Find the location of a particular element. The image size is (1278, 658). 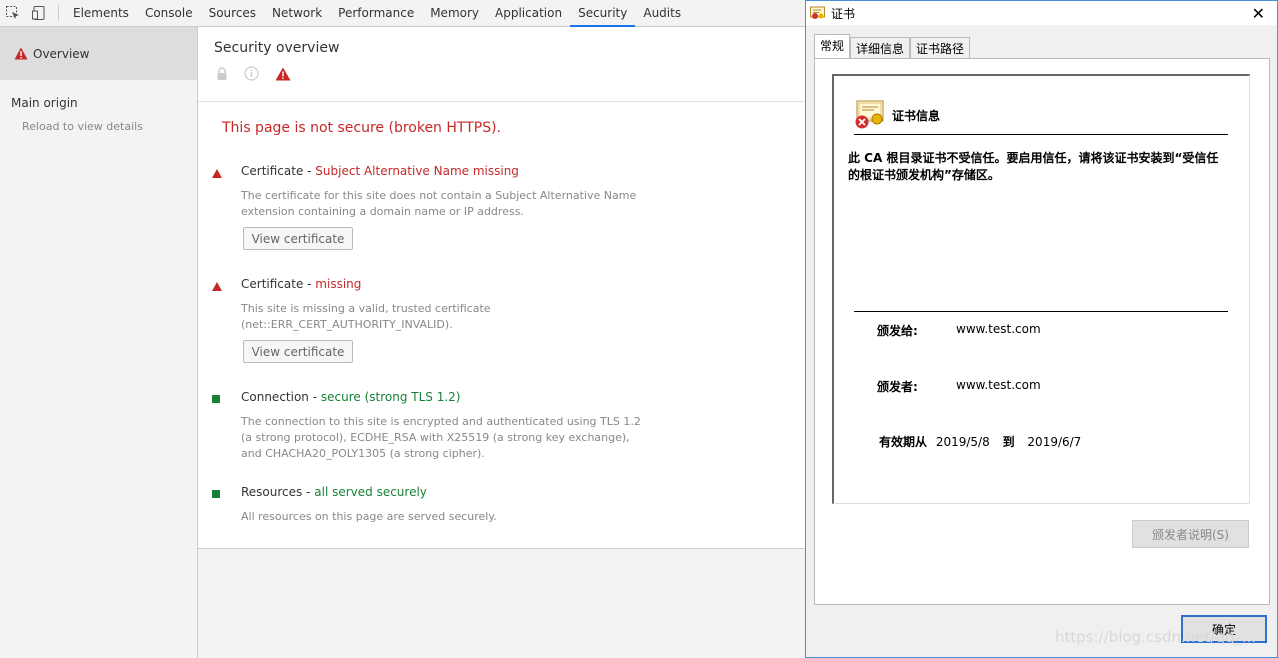

item-status: Subject Alternative Name missing is located at coordinates (417, 171).